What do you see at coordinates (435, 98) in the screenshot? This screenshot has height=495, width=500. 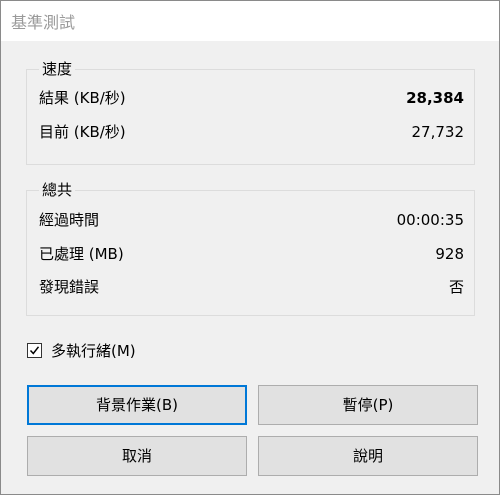 I see `result-value: 28,384` at bounding box center [435, 98].